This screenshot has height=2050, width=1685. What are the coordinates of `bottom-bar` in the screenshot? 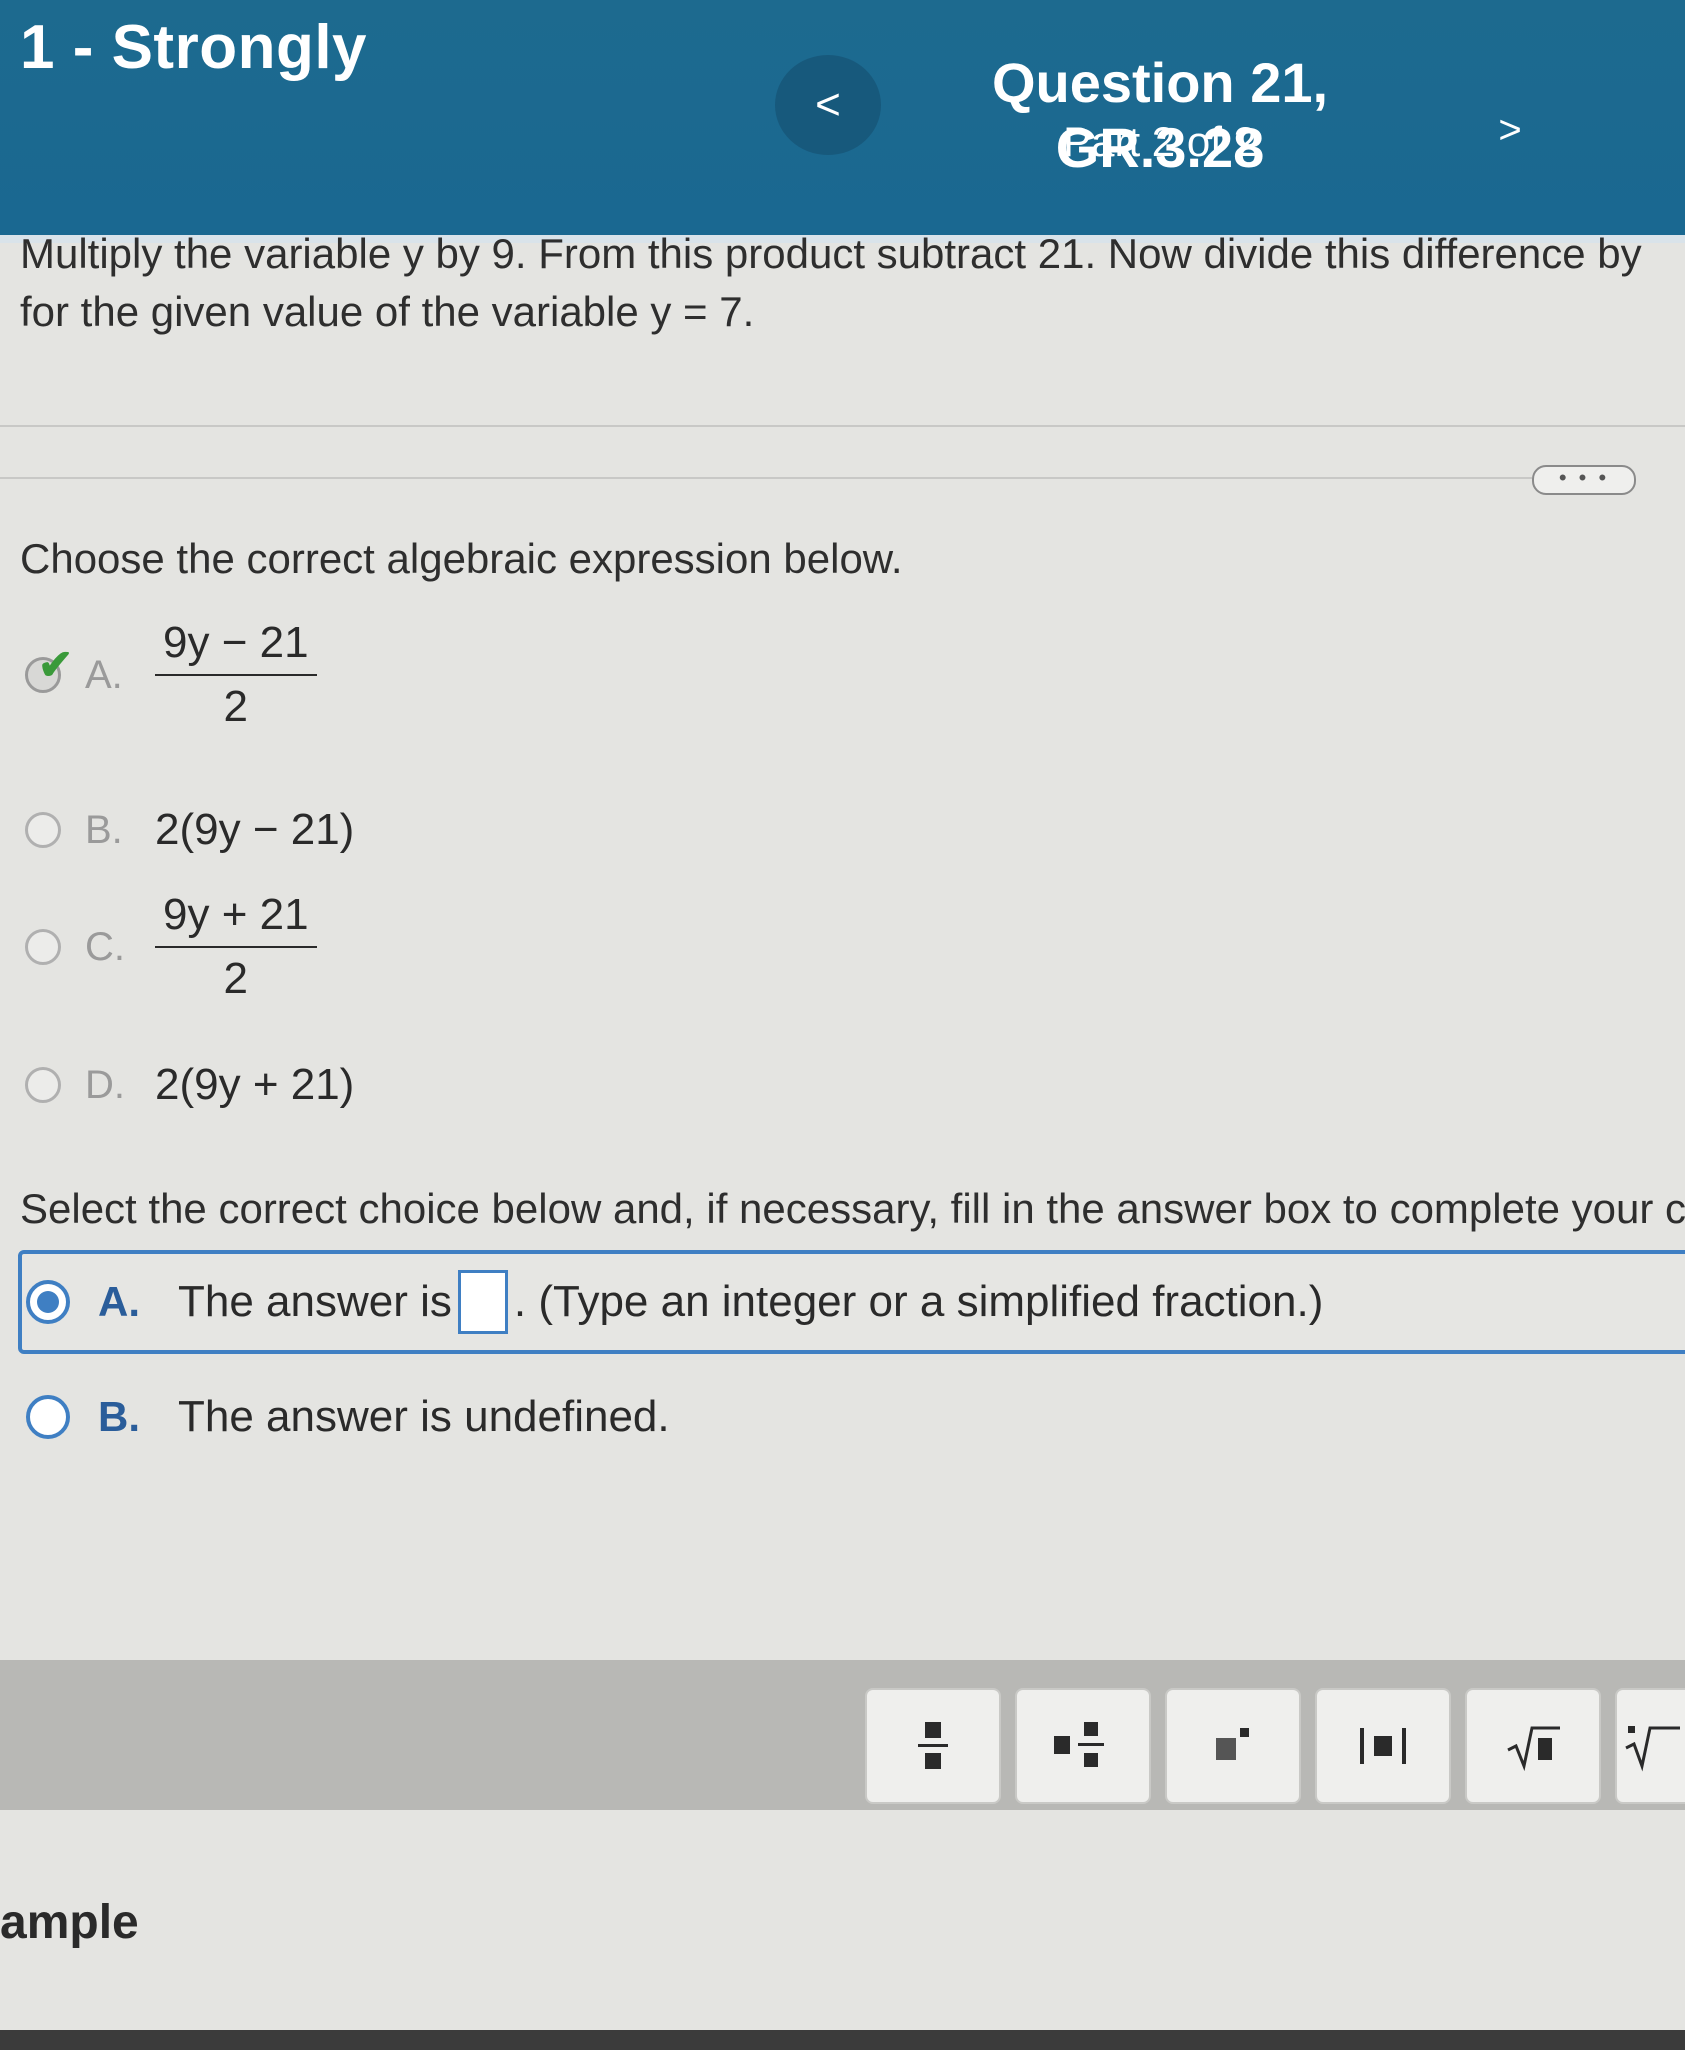 It's located at (842, 2040).